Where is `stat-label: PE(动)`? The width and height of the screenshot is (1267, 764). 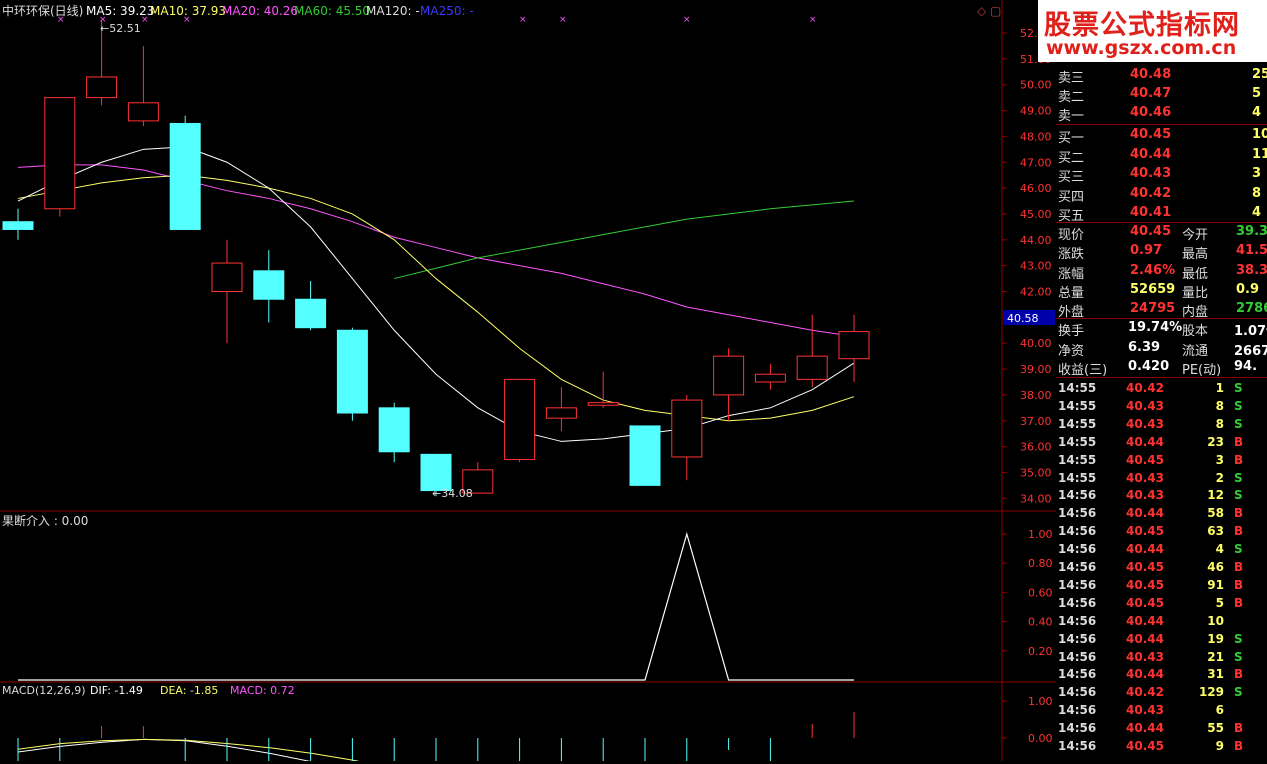 stat-label: PE(动) is located at coordinates (1202, 370).